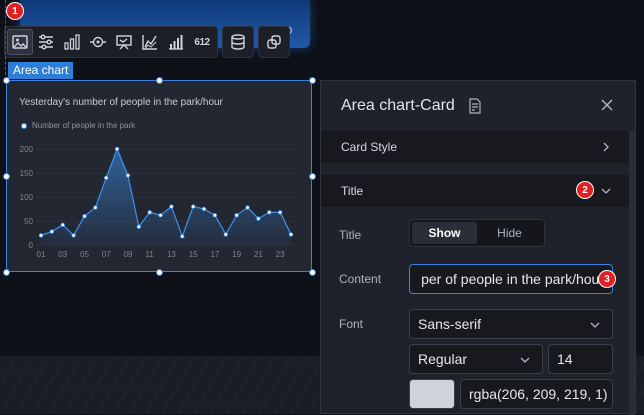 This screenshot has width=644, height=415. I want to click on resize-handle-top, so click(159, 80).